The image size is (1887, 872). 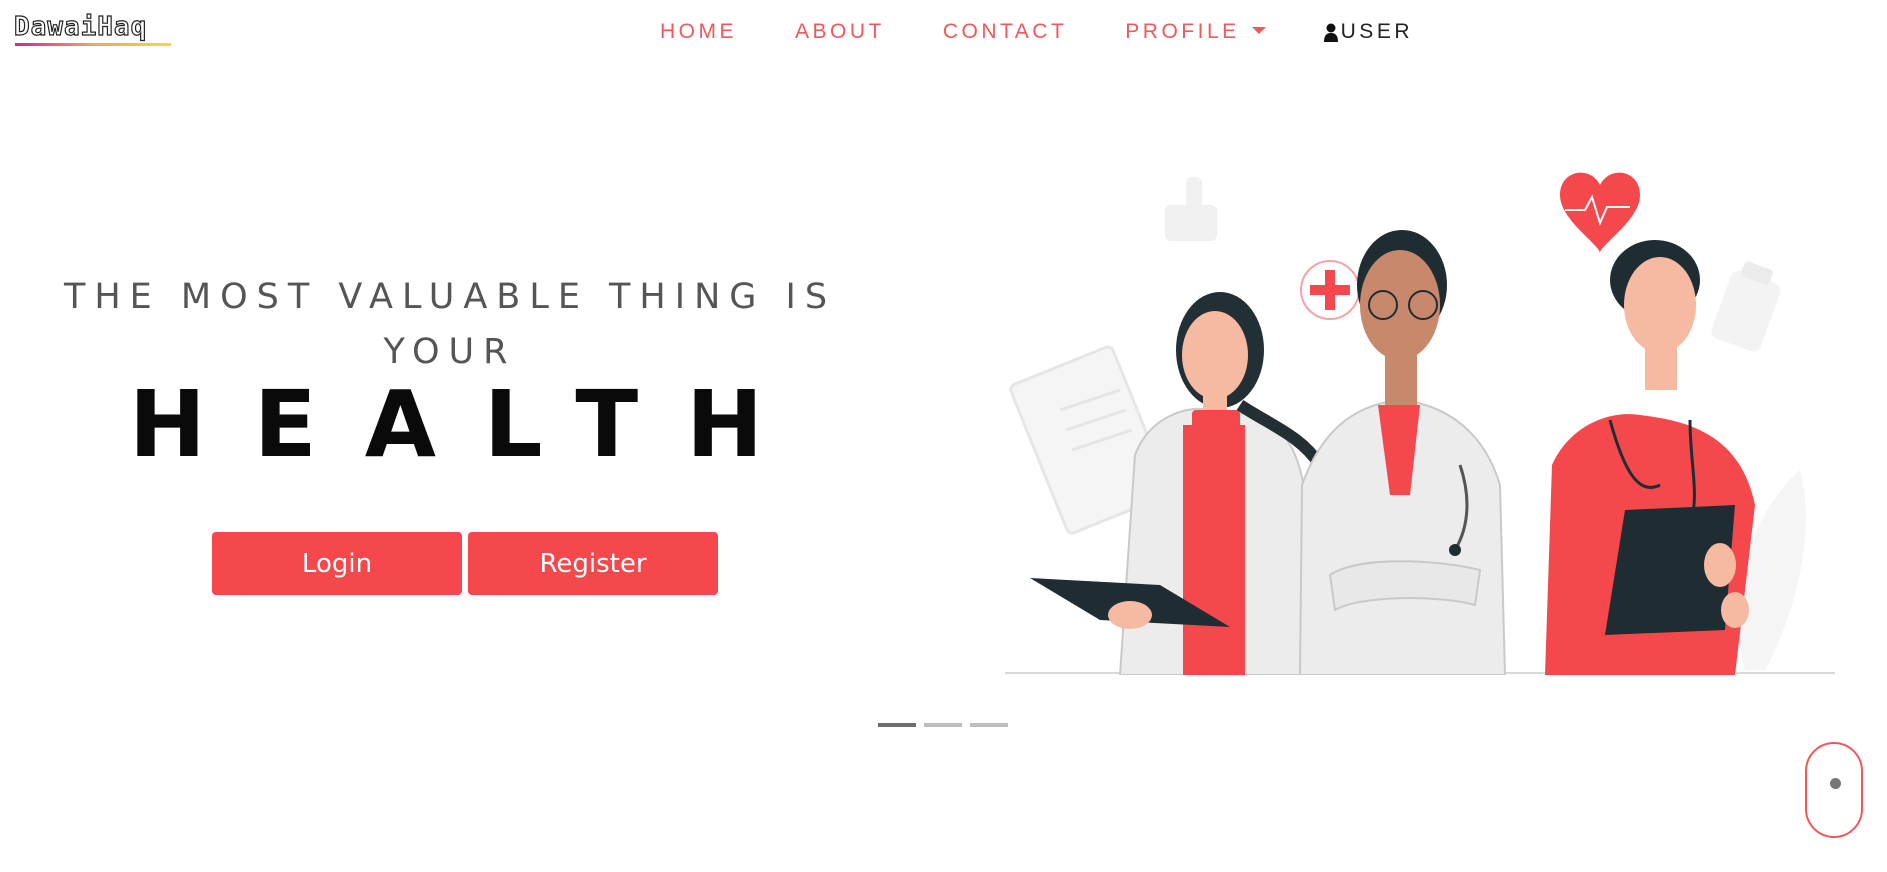 I want to click on nav-profile-dropdown: PROFILE, so click(x=1195, y=32).